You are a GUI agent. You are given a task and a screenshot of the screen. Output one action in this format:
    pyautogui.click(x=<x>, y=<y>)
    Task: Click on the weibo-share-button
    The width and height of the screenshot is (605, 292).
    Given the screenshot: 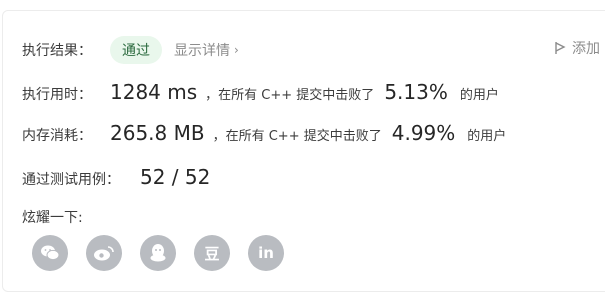 What is the action you would take?
    pyautogui.click(x=104, y=253)
    